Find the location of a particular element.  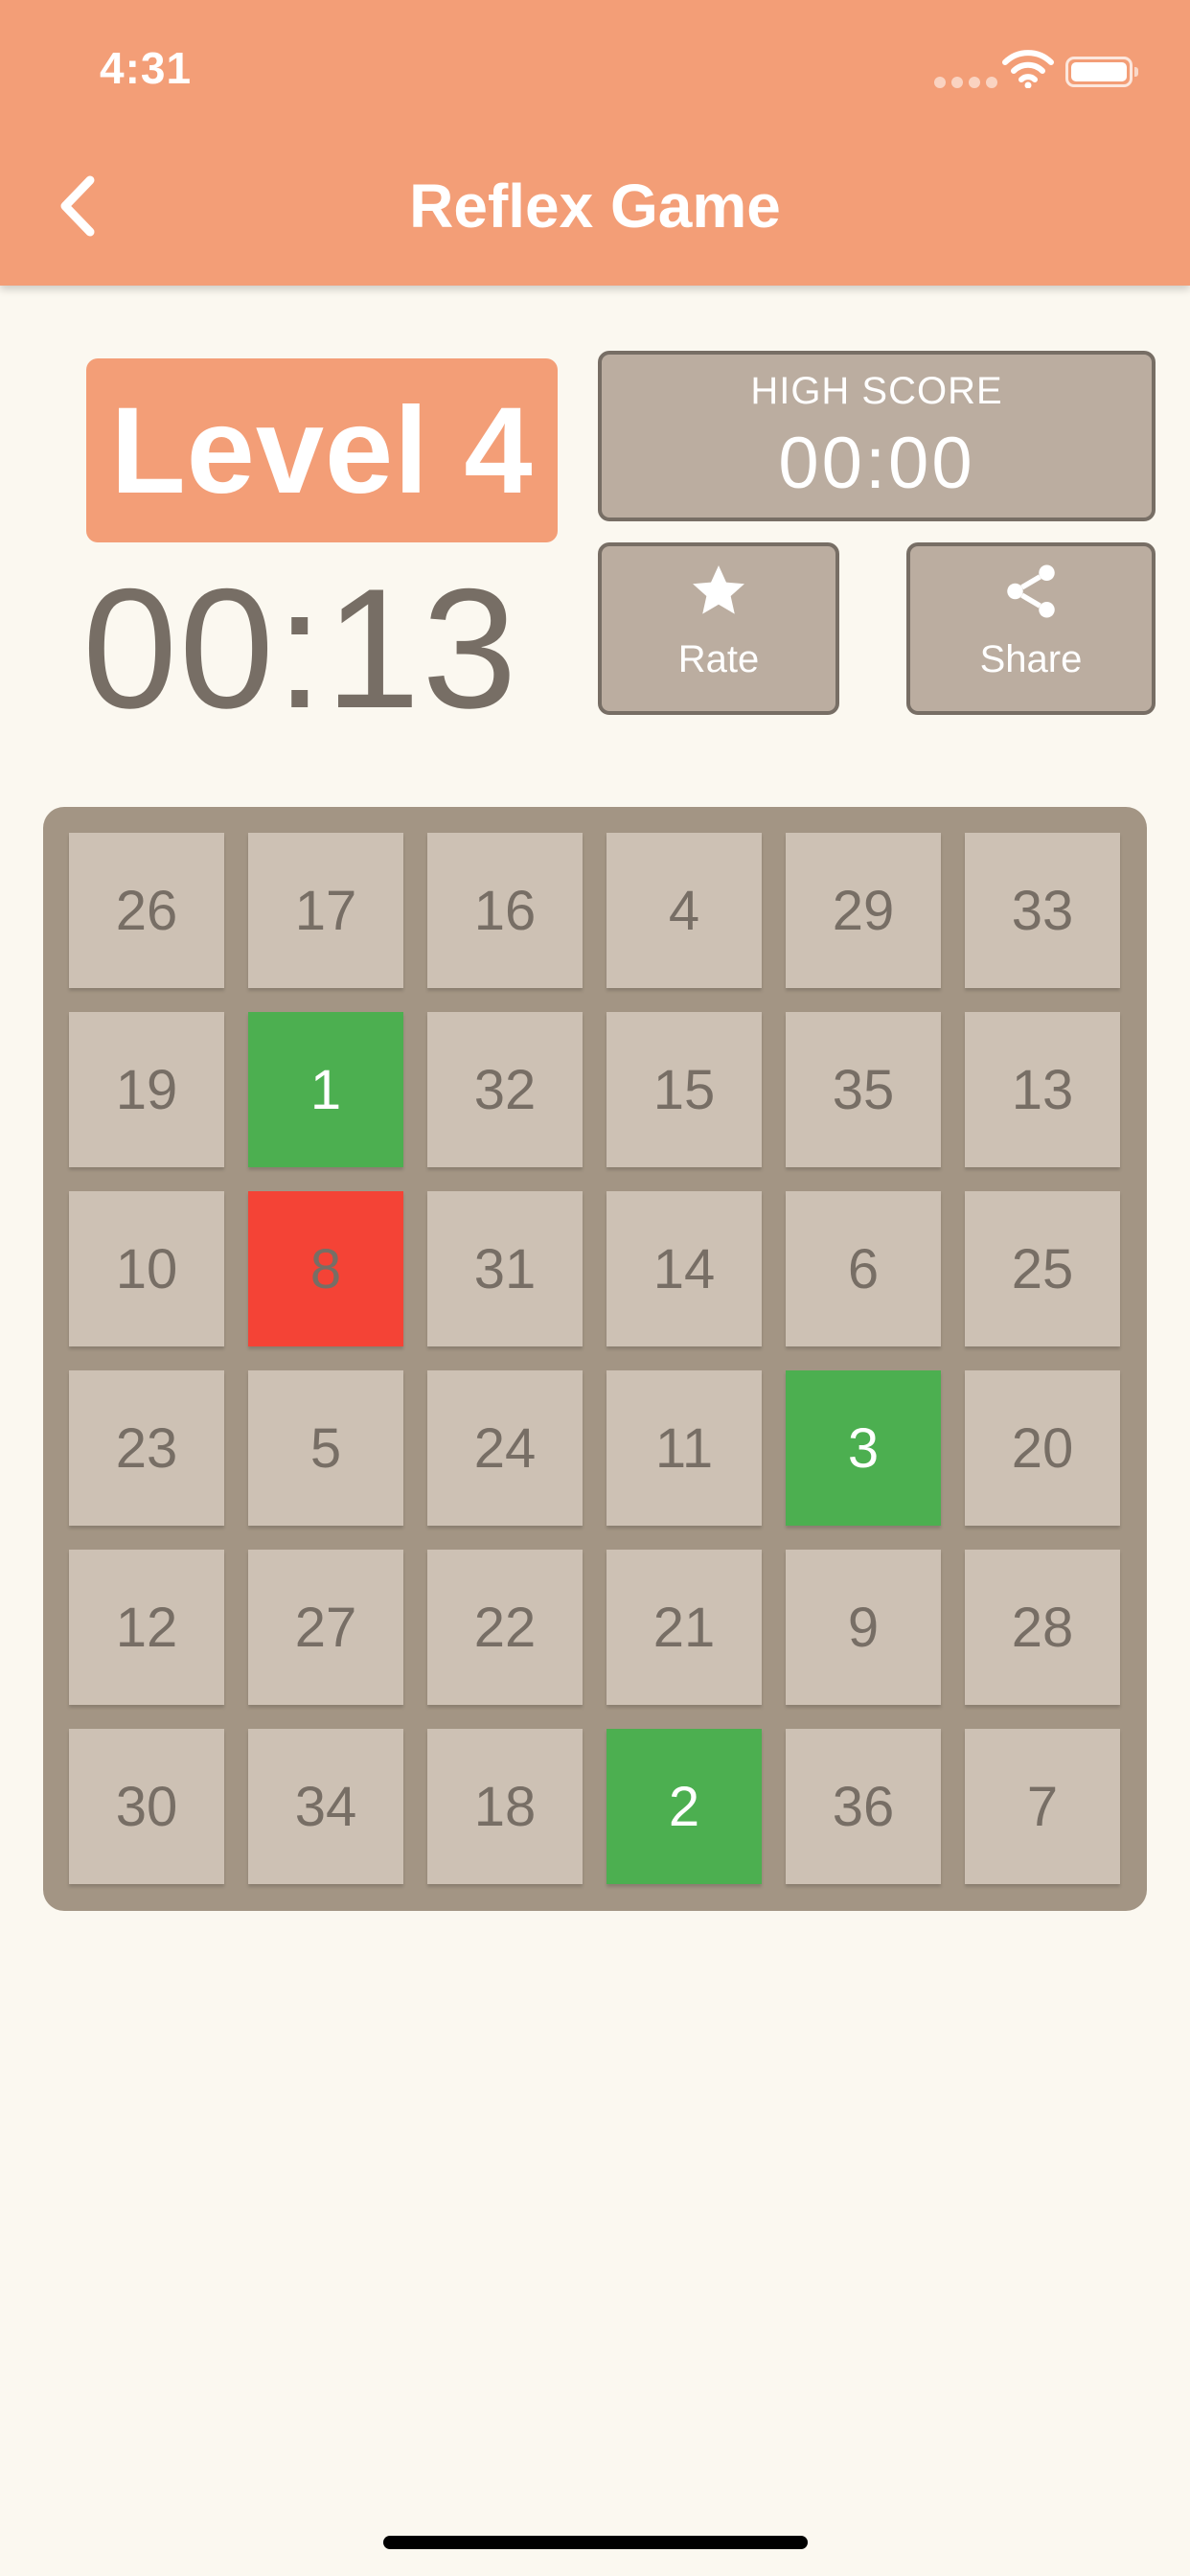

grid-tile-19: 19 is located at coordinates (147, 1089).